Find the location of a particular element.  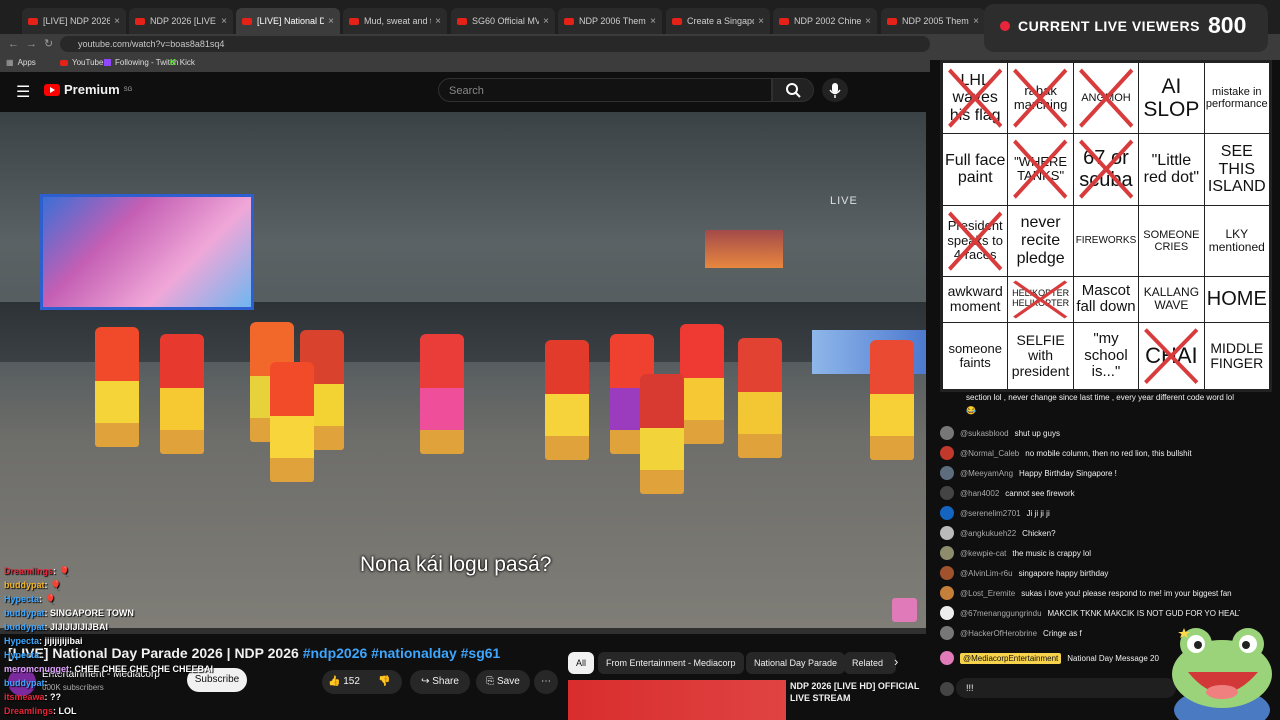

url-field: youtube.com/watch?v=boas8a81sq4 is located at coordinates (495, 44).